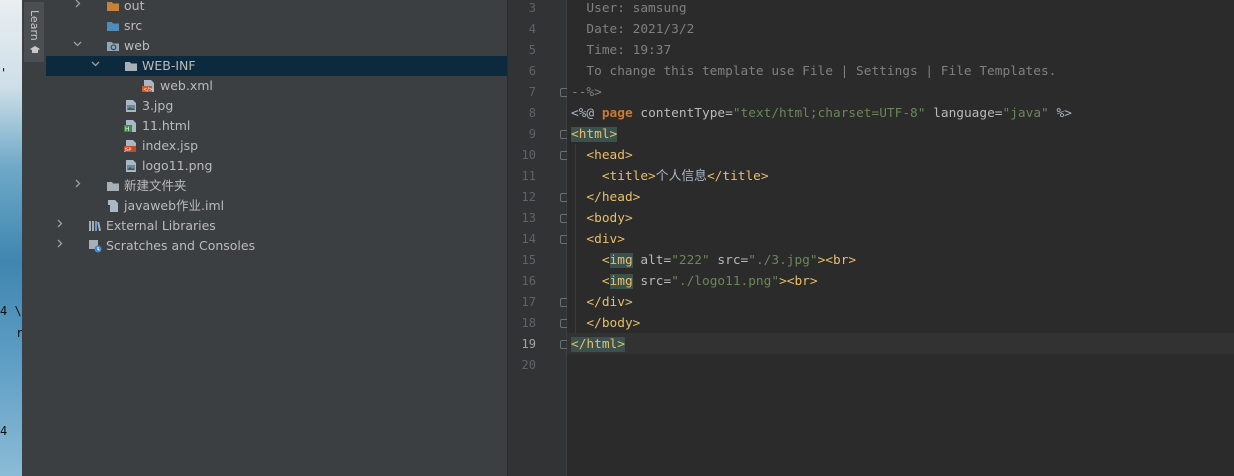 The height and width of the screenshot is (476, 1234). What do you see at coordinates (35, 49) in the screenshot?
I see `graduation-cap-icon` at bounding box center [35, 49].